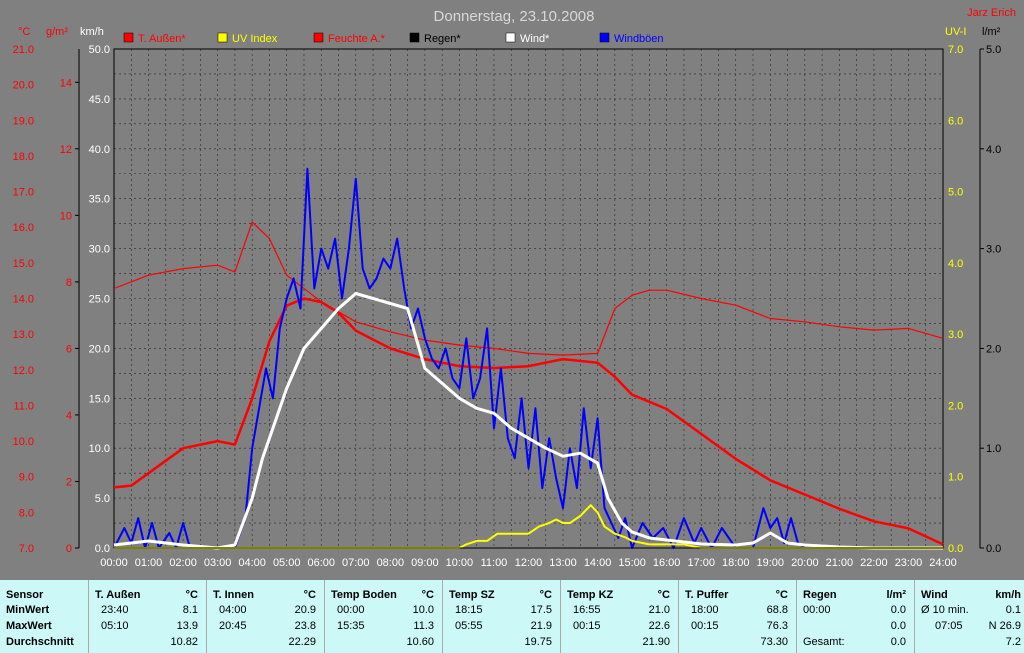  What do you see at coordinates (874, 563) in the screenshot?
I see `x-tick-label: 22:00` at bounding box center [874, 563].